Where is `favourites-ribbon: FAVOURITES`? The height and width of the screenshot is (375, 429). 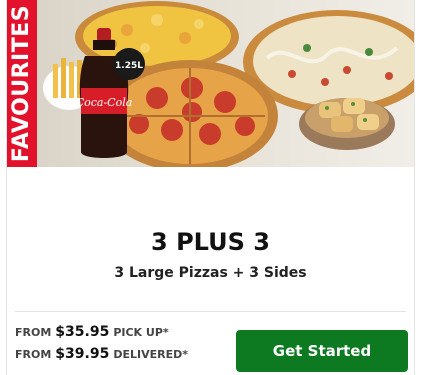
favourites-ribbon: FAVOURITES is located at coordinates (22, 83).